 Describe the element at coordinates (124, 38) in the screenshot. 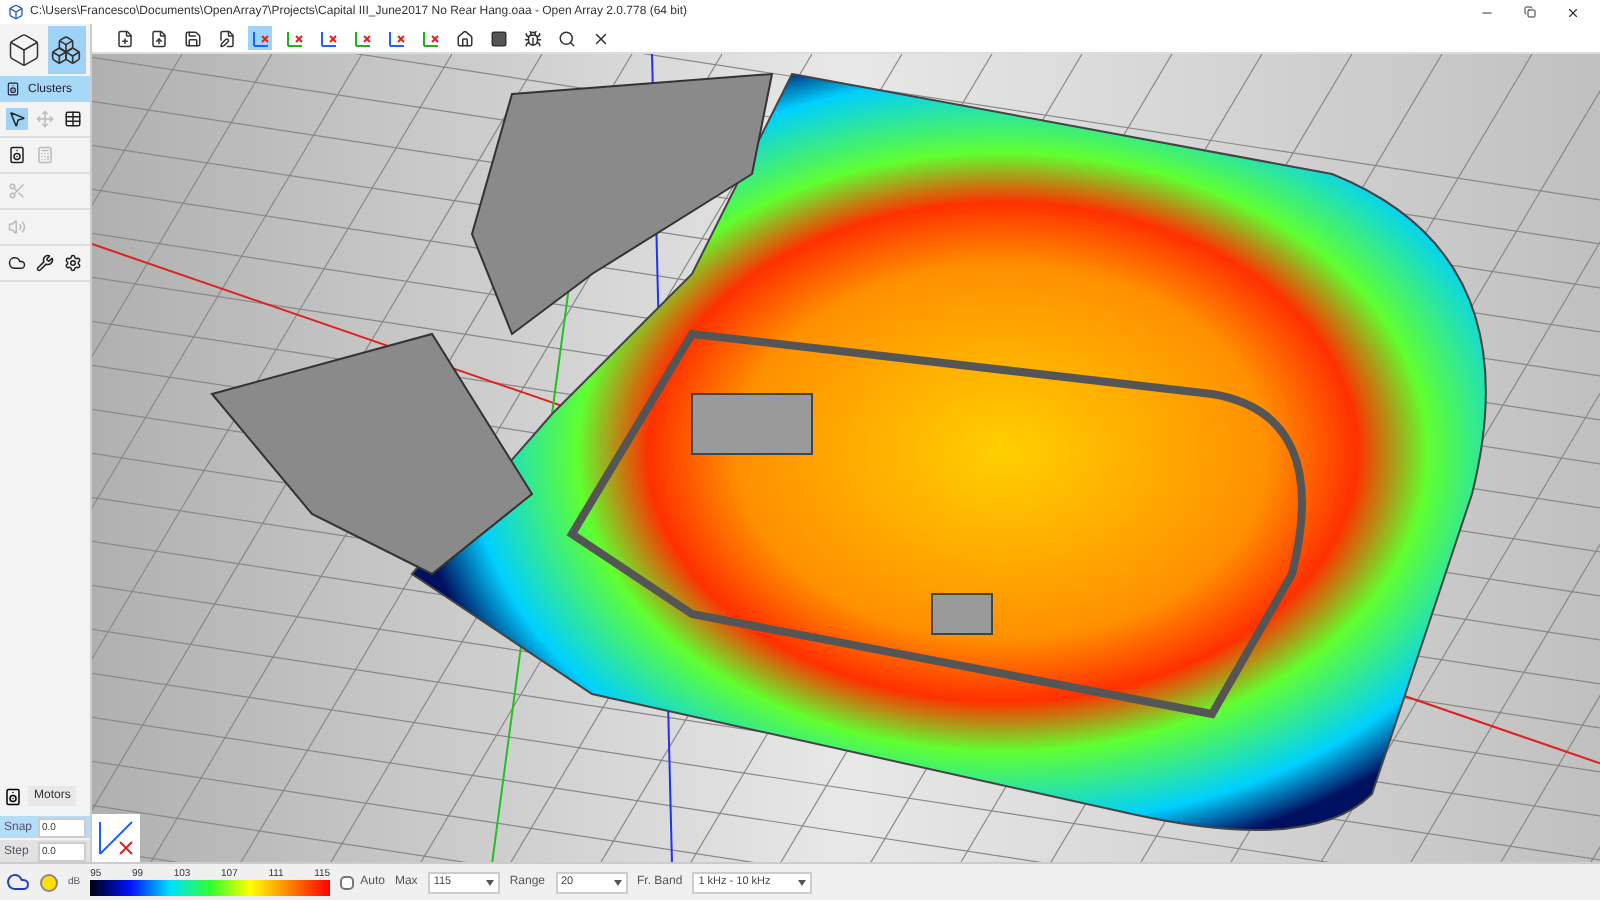

I see `new-file-icon` at that location.